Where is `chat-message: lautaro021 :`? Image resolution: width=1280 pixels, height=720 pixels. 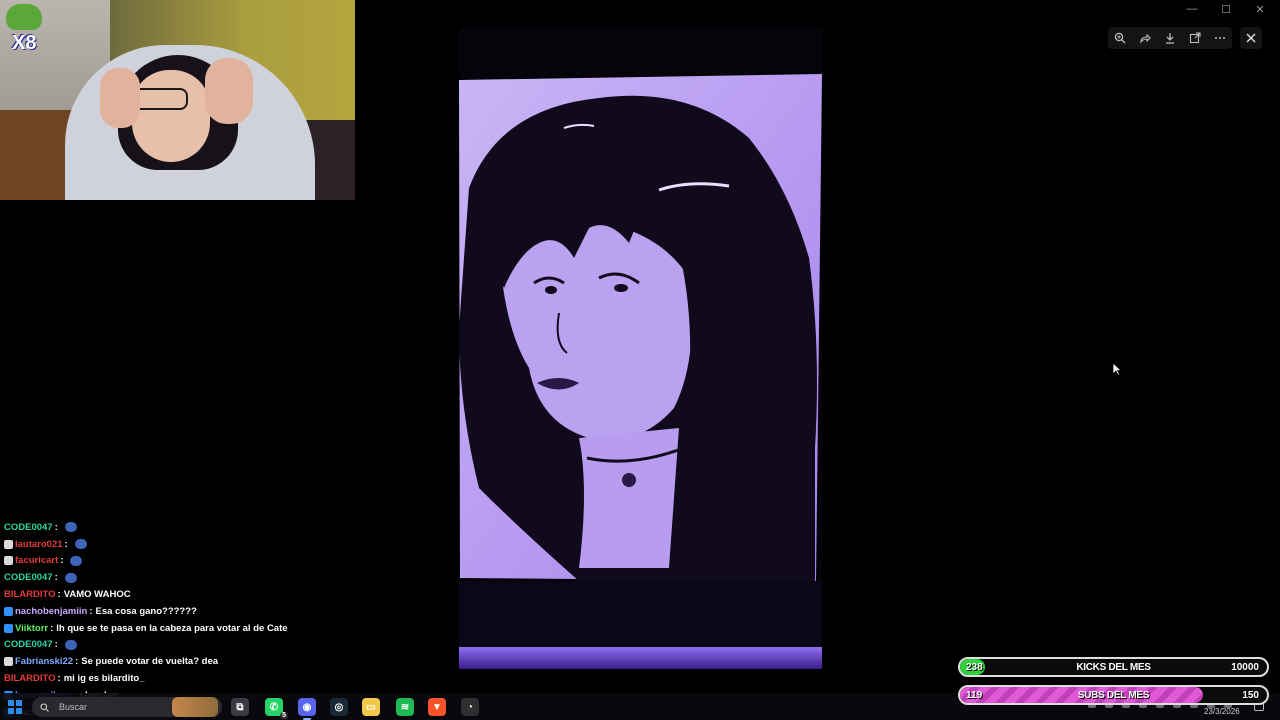
chat-message: lautaro021 : is located at coordinates (169, 544).